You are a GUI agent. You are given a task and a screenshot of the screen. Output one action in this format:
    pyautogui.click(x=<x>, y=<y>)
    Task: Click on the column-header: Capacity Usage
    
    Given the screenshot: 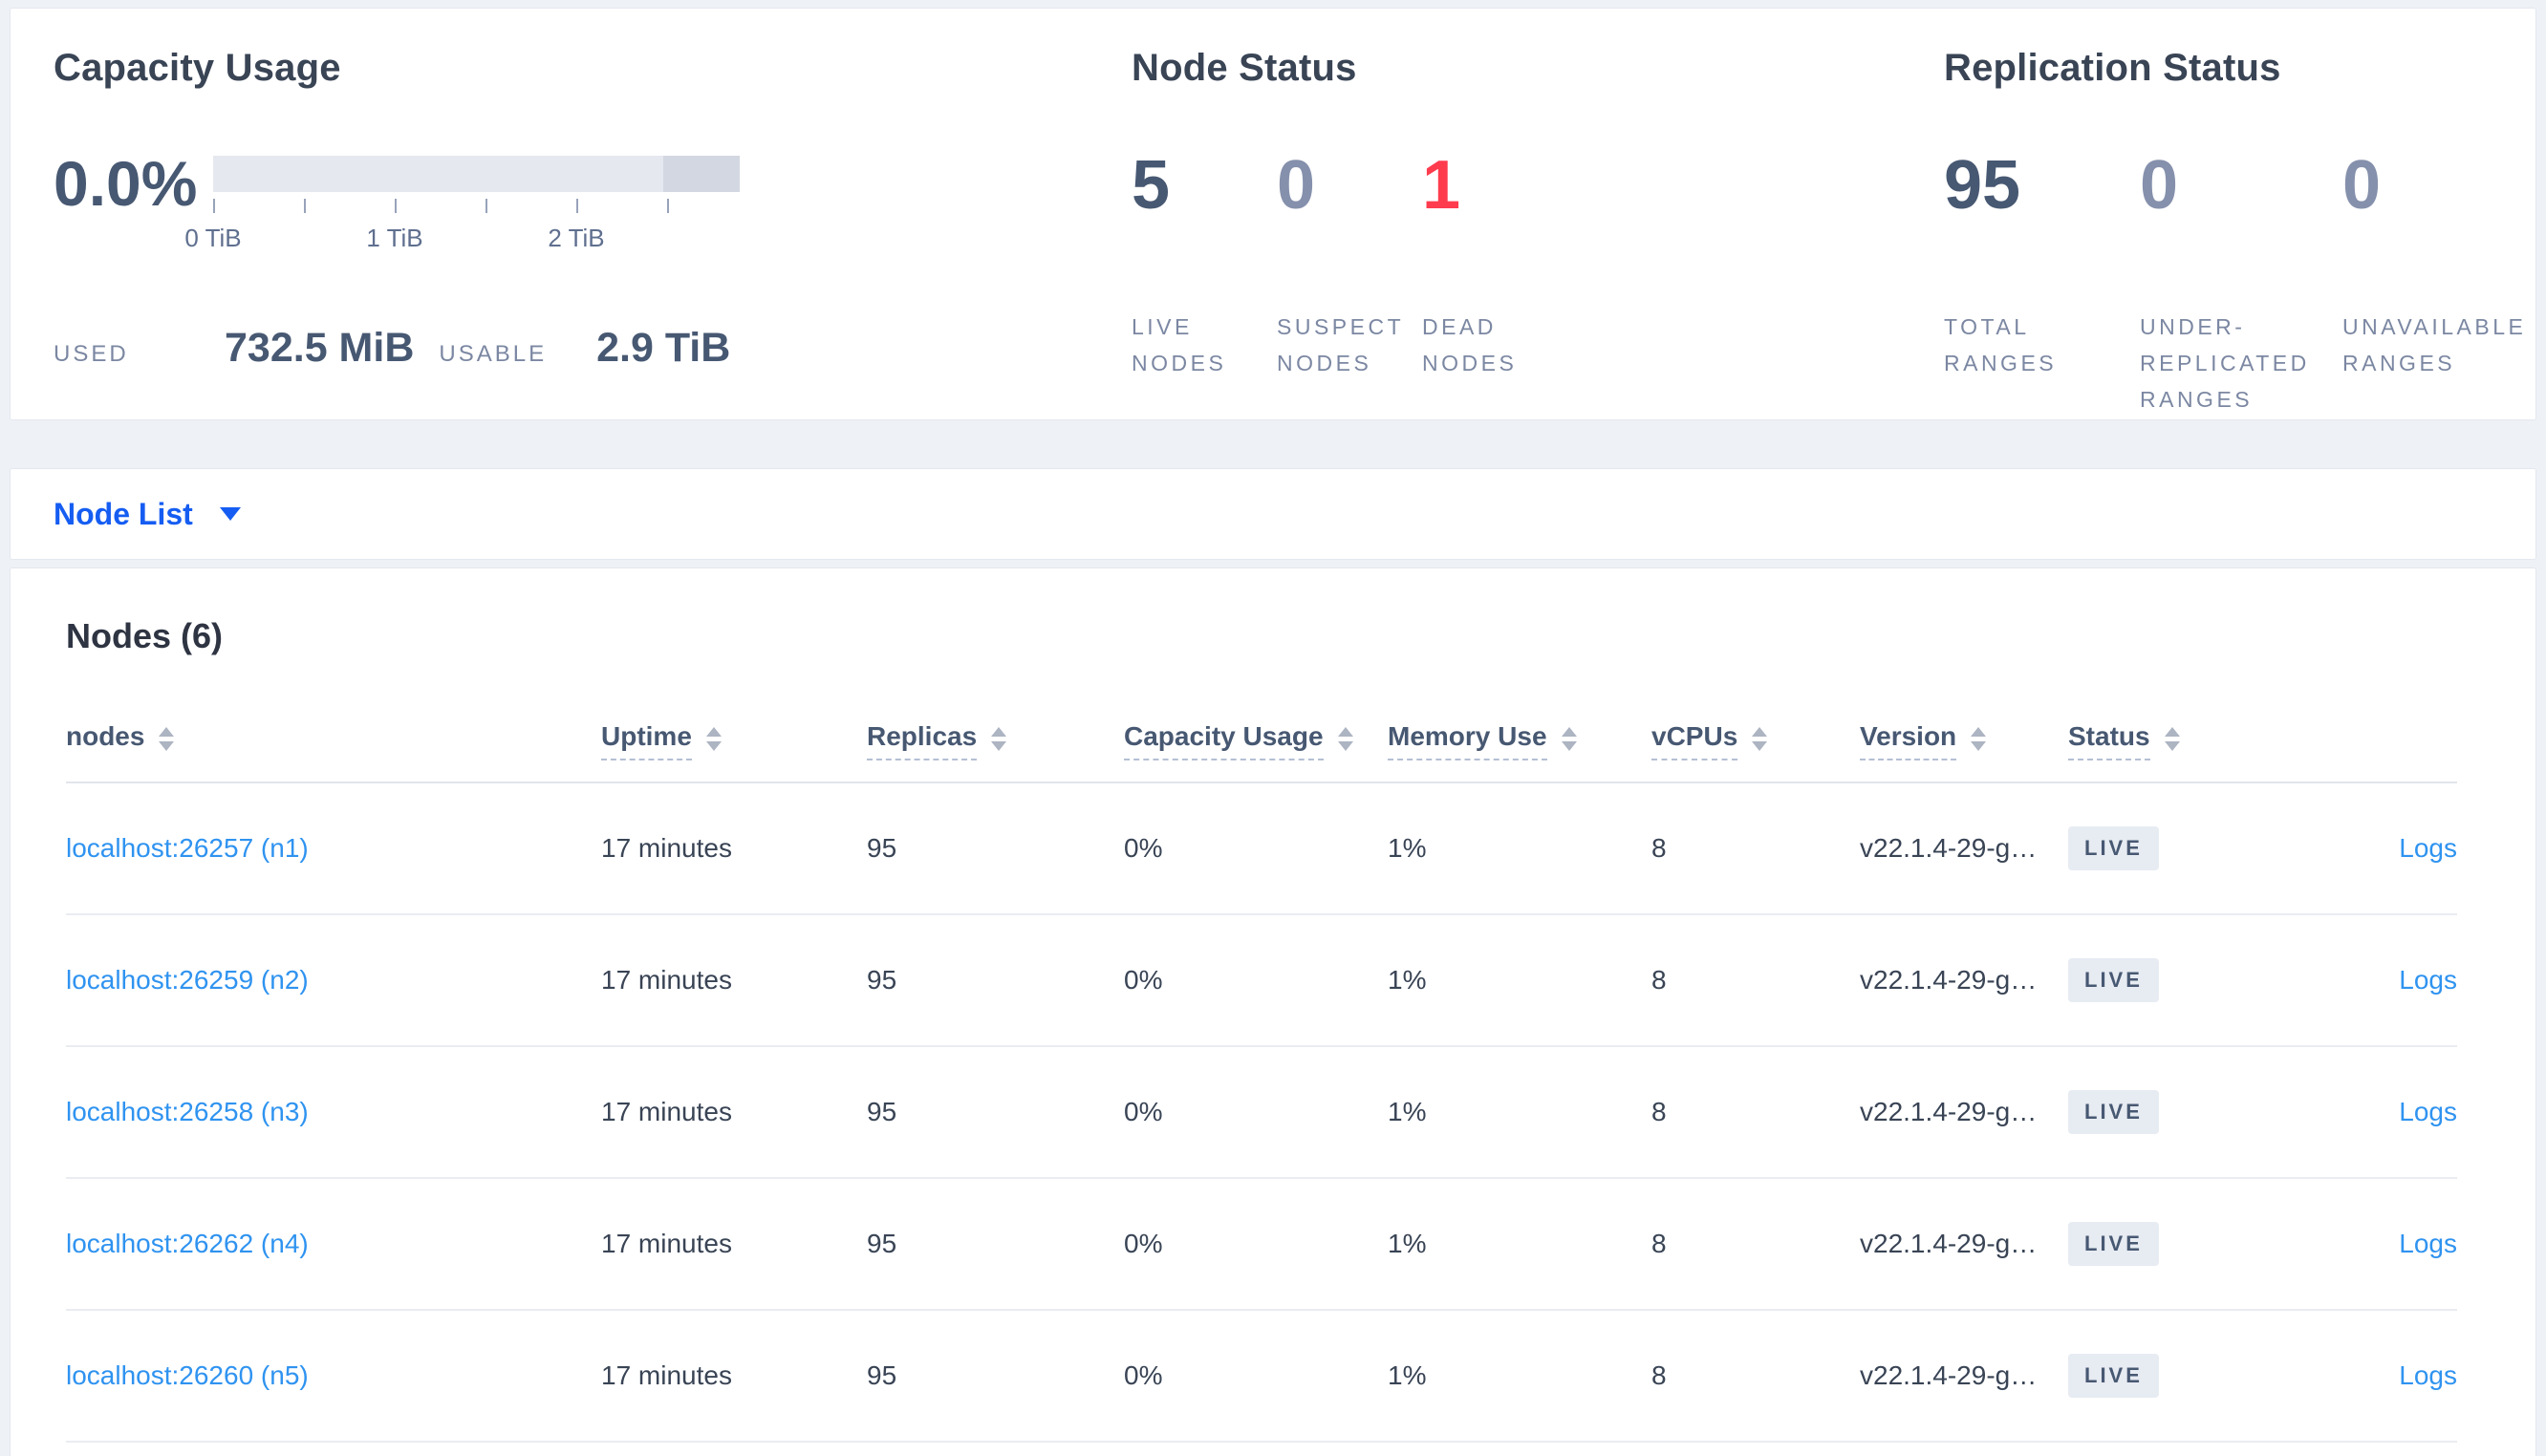 What is the action you would take?
    pyautogui.click(x=1256, y=720)
    